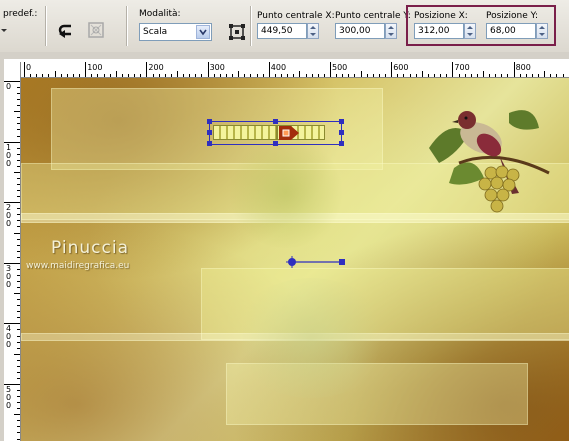  I want to click on ruler-top-label: 600, so click(401, 67).